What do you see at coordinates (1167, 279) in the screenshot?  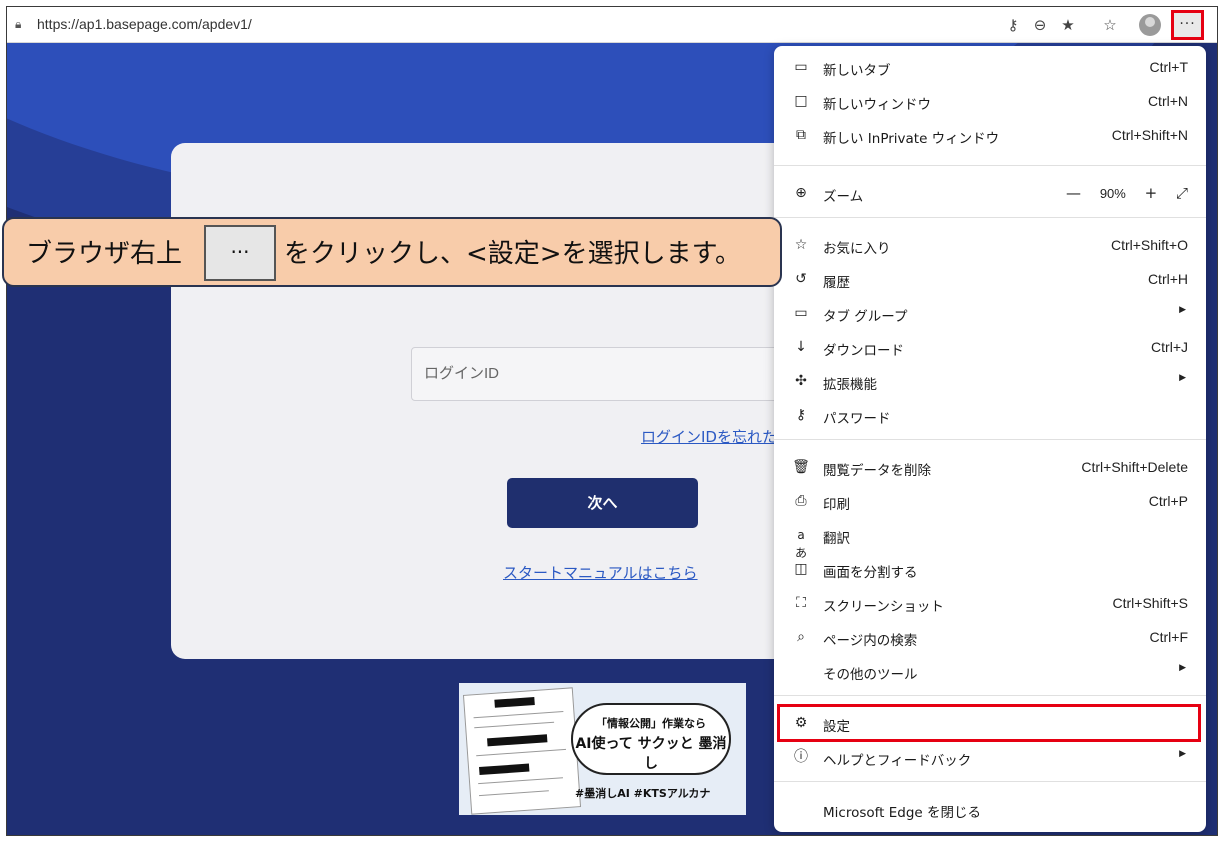 I see `menu-shortcut: Ctrl+H` at bounding box center [1167, 279].